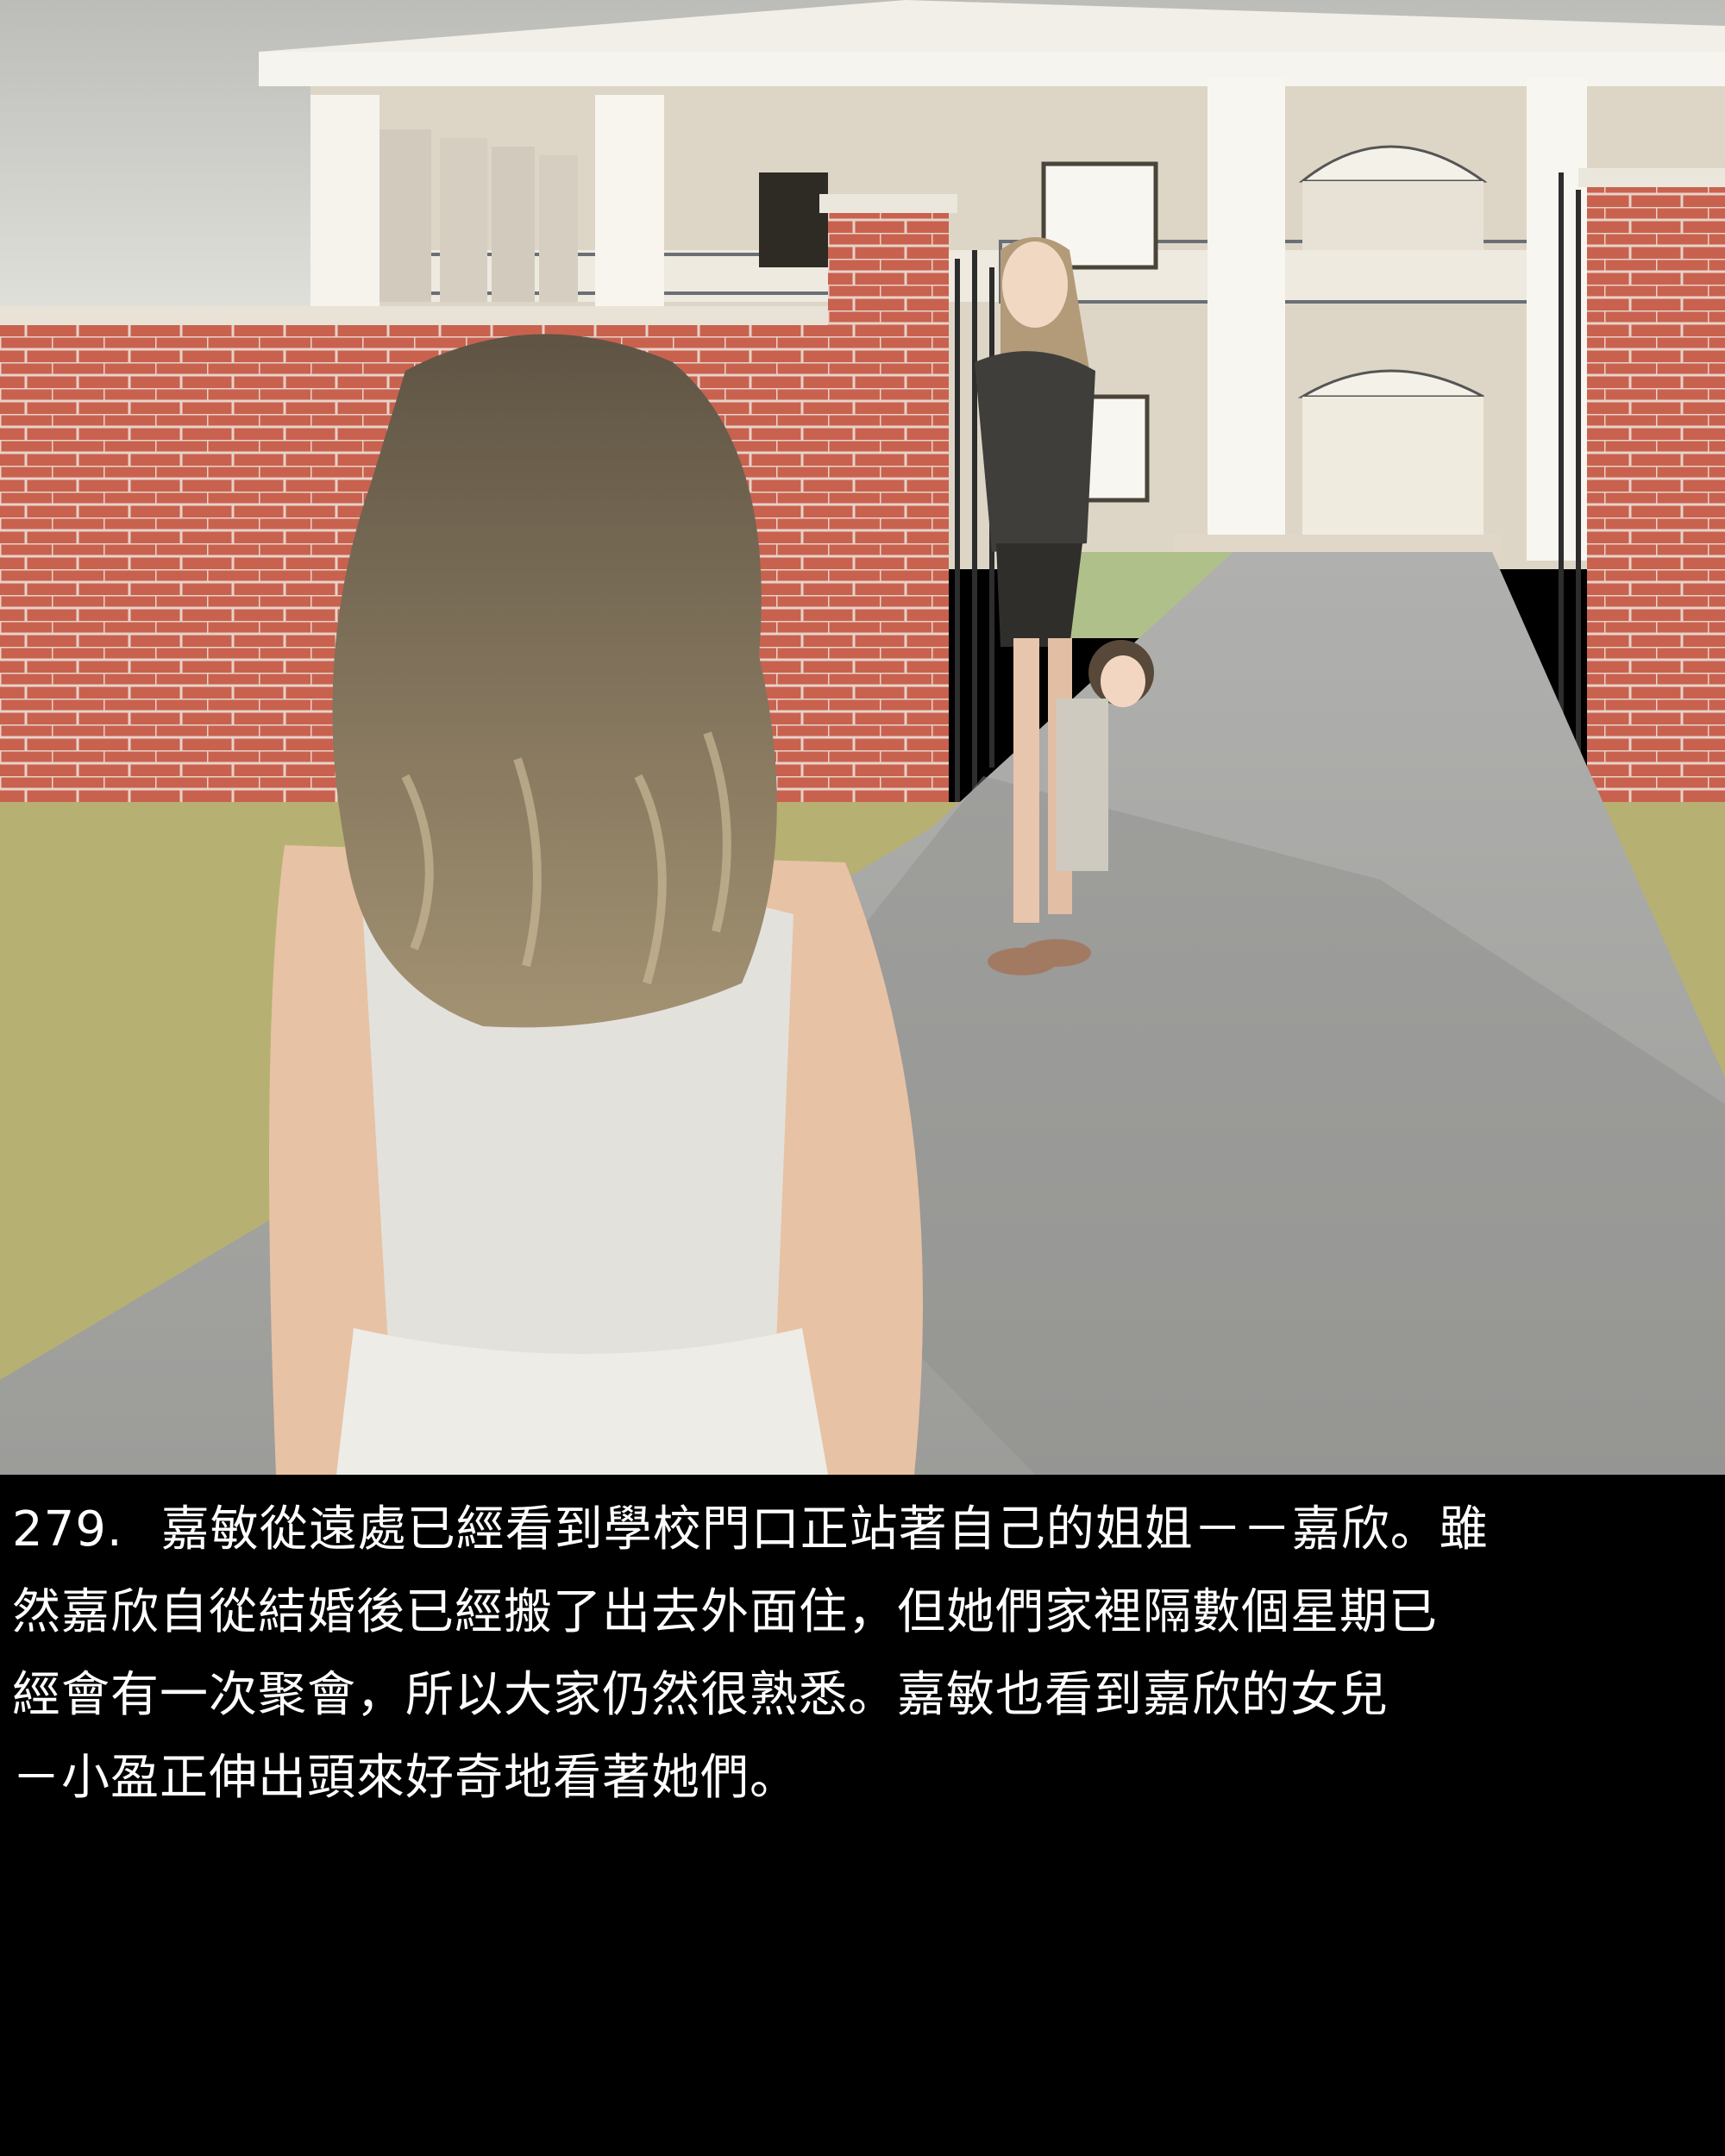 The height and width of the screenshot is (2156, 1725). What do you see at coordinates (725, 1612) in the screenshot?
I see `caption-line-2: 然嘉欣自從結婚後已經搬了出去外面住，但她們家裡隔數個星期已` at bounding box center [725, 1612].